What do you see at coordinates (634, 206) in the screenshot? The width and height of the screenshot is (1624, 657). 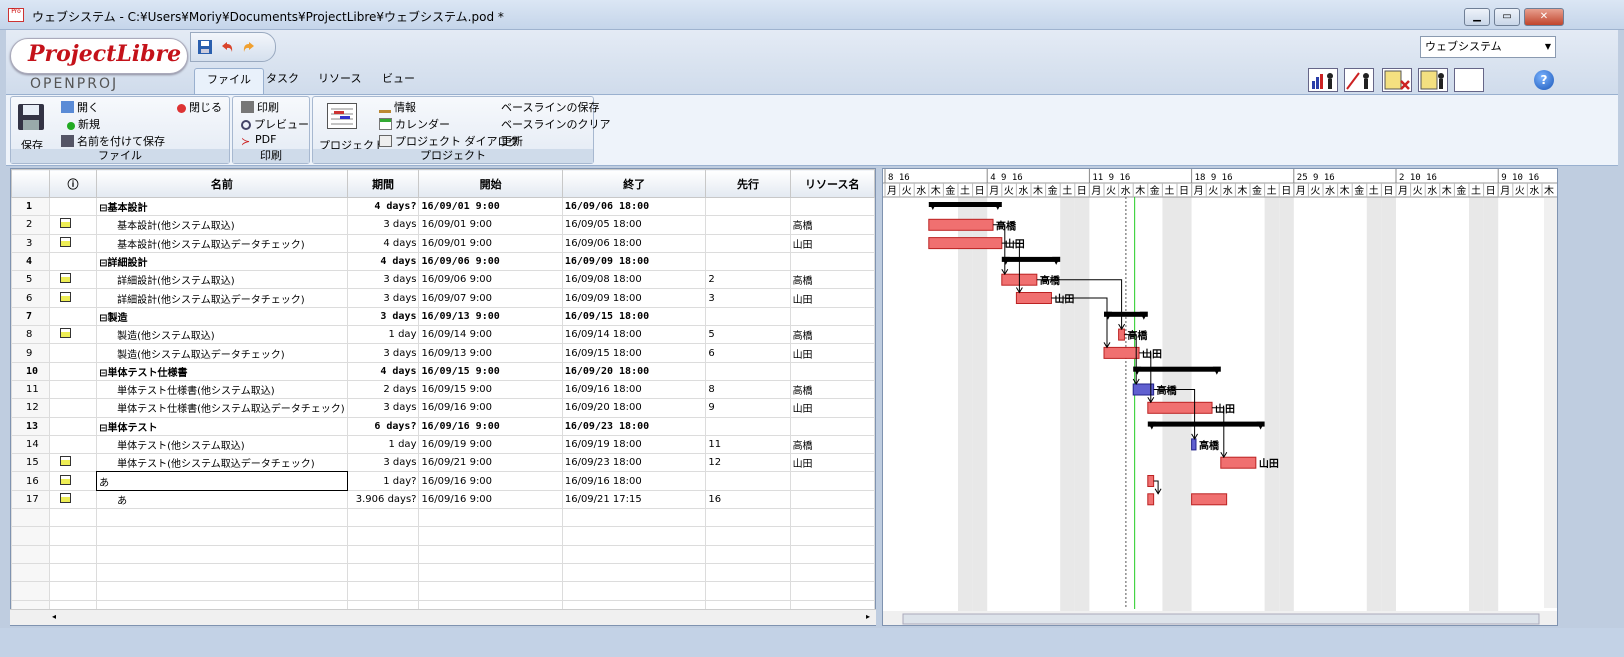 I see `finish-cell: 16/09/06 18:00` at bounding box center [634, 206].